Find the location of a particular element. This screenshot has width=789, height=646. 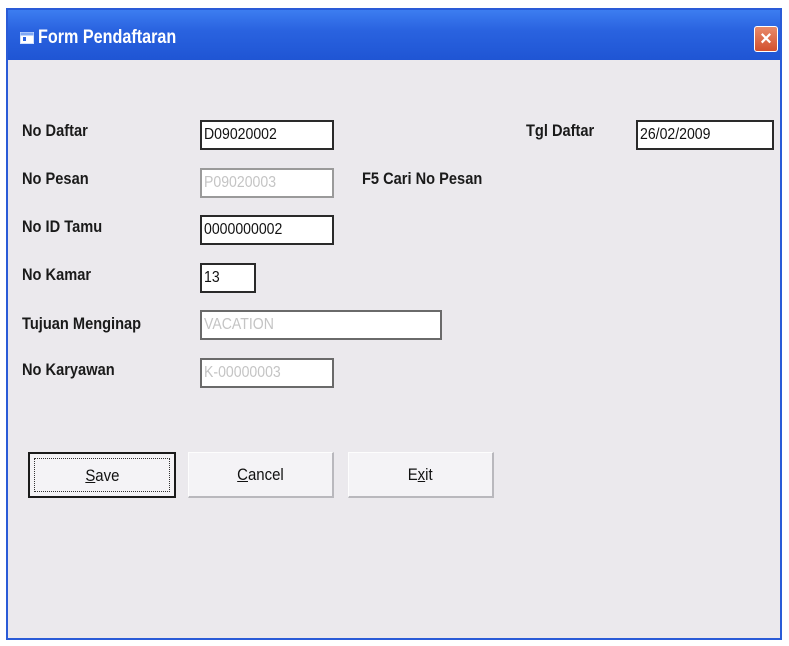

no-daftar-input: D09020002 is located at coordinates (267, 135).